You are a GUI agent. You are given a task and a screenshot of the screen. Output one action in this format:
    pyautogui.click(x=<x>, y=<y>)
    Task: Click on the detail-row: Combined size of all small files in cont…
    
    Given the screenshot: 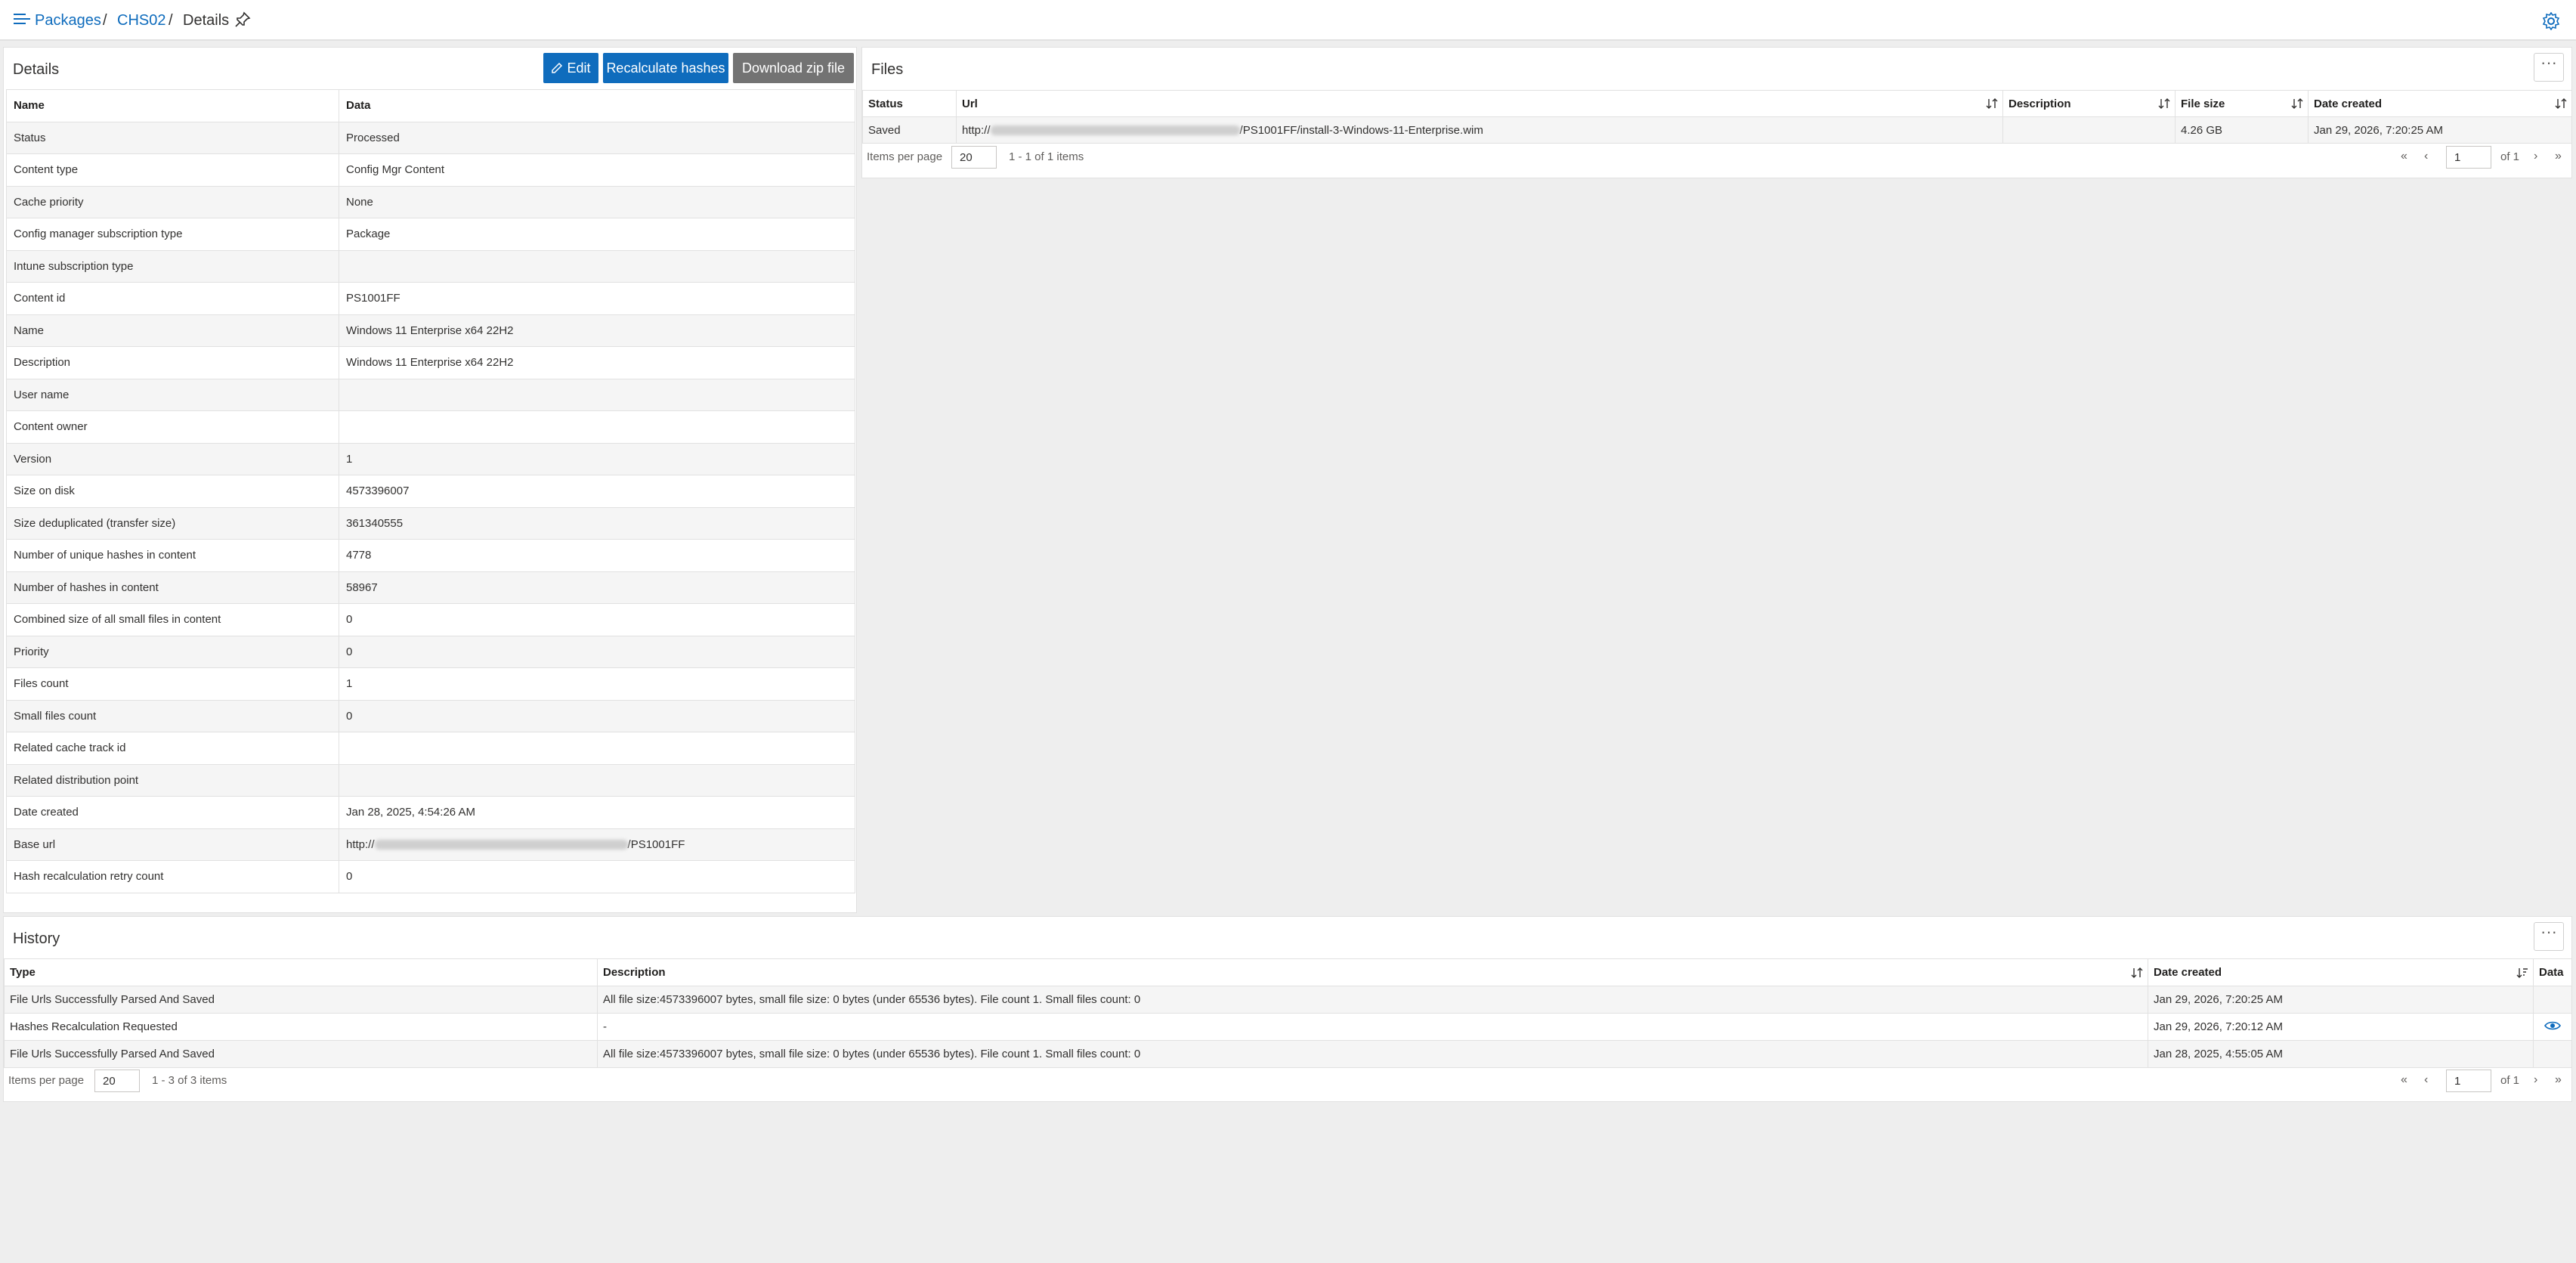 What is the action you would take?
    pyautogui.click(x=430, y=619)
    